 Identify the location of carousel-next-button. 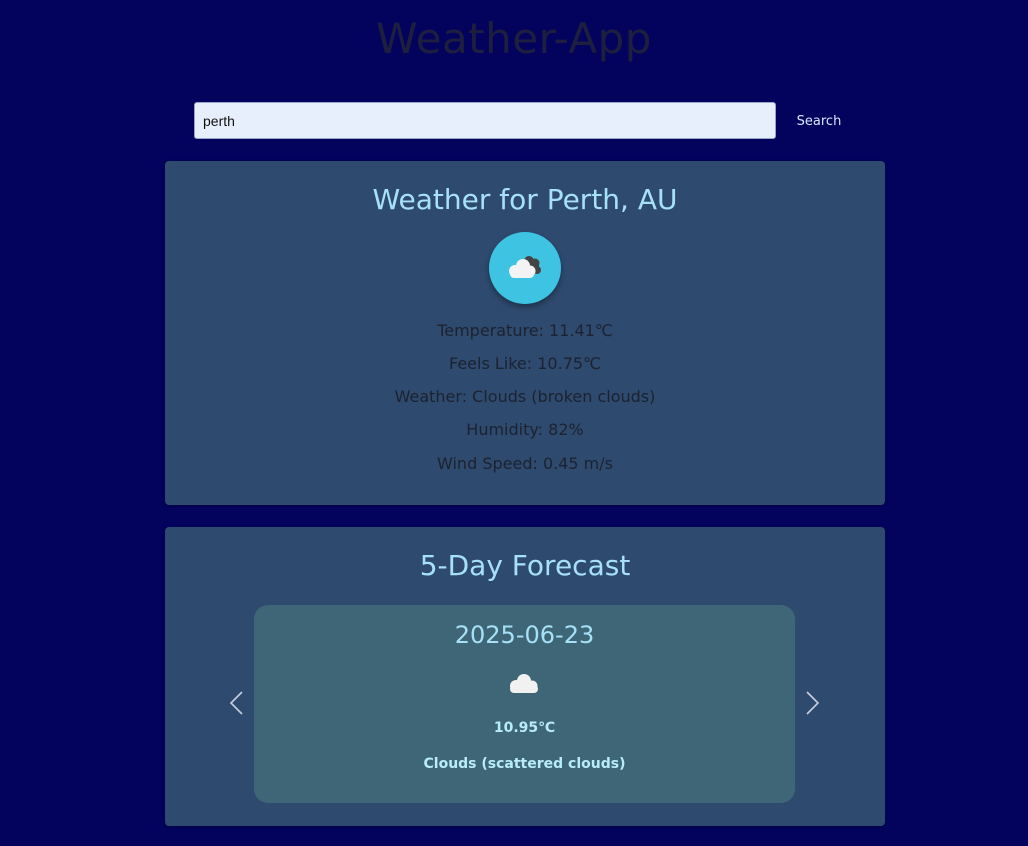
(812, 703).